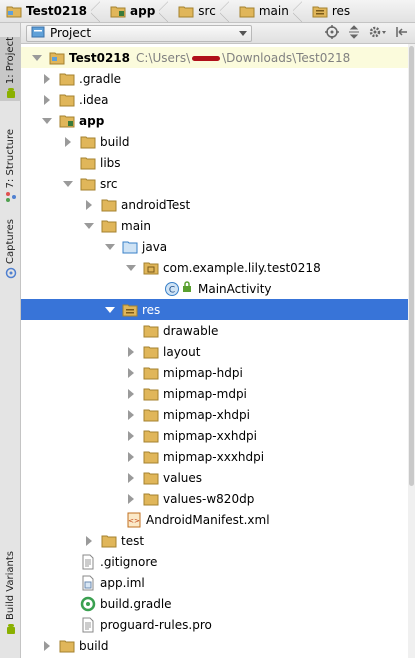 Image resolution: width=415 pixels, height=658 pixels. Describe the element at coordinates (143, 11) in the screenshot. I see `breadcrumb-label: app` at that location.